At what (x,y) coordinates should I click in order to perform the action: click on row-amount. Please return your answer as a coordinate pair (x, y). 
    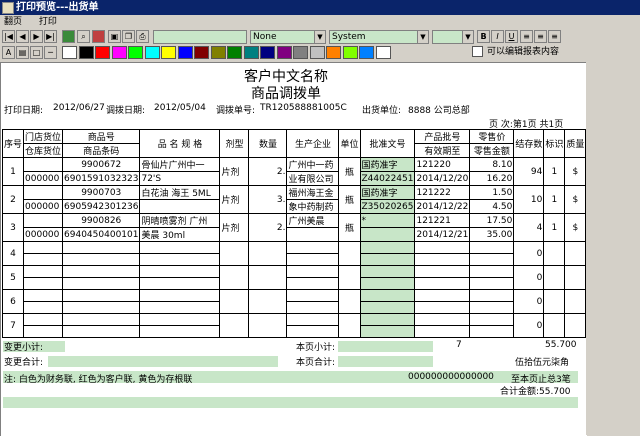
    Looking at the image, I should click on (492, 331).